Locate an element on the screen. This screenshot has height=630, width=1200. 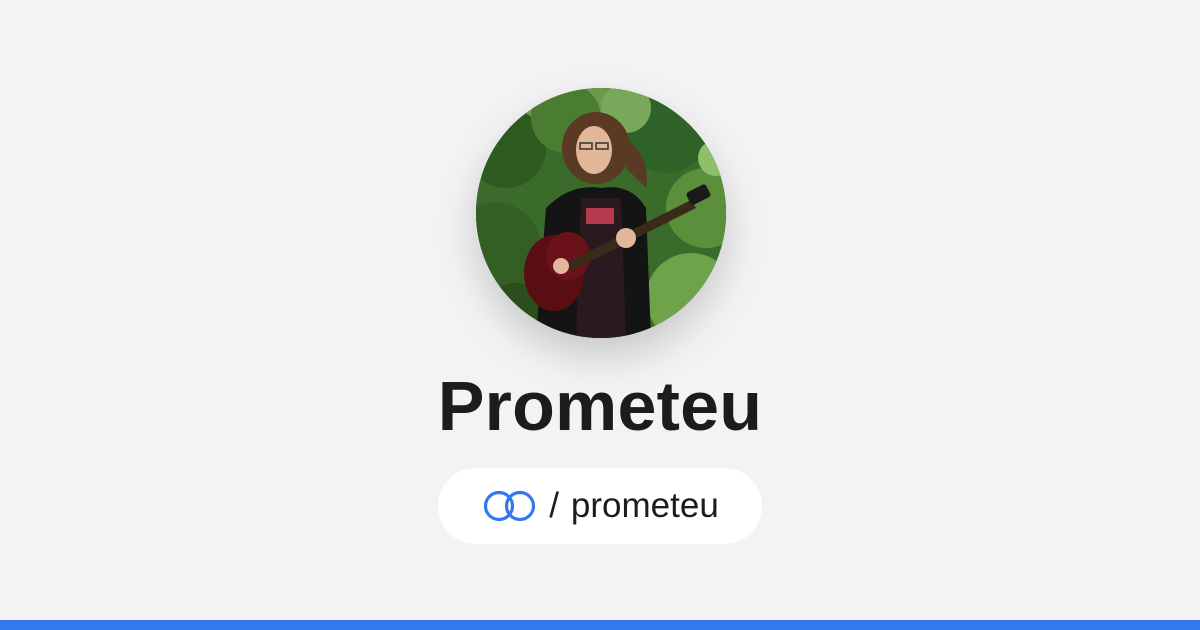
linked-rings-icon is located at coordinates (510, 506).